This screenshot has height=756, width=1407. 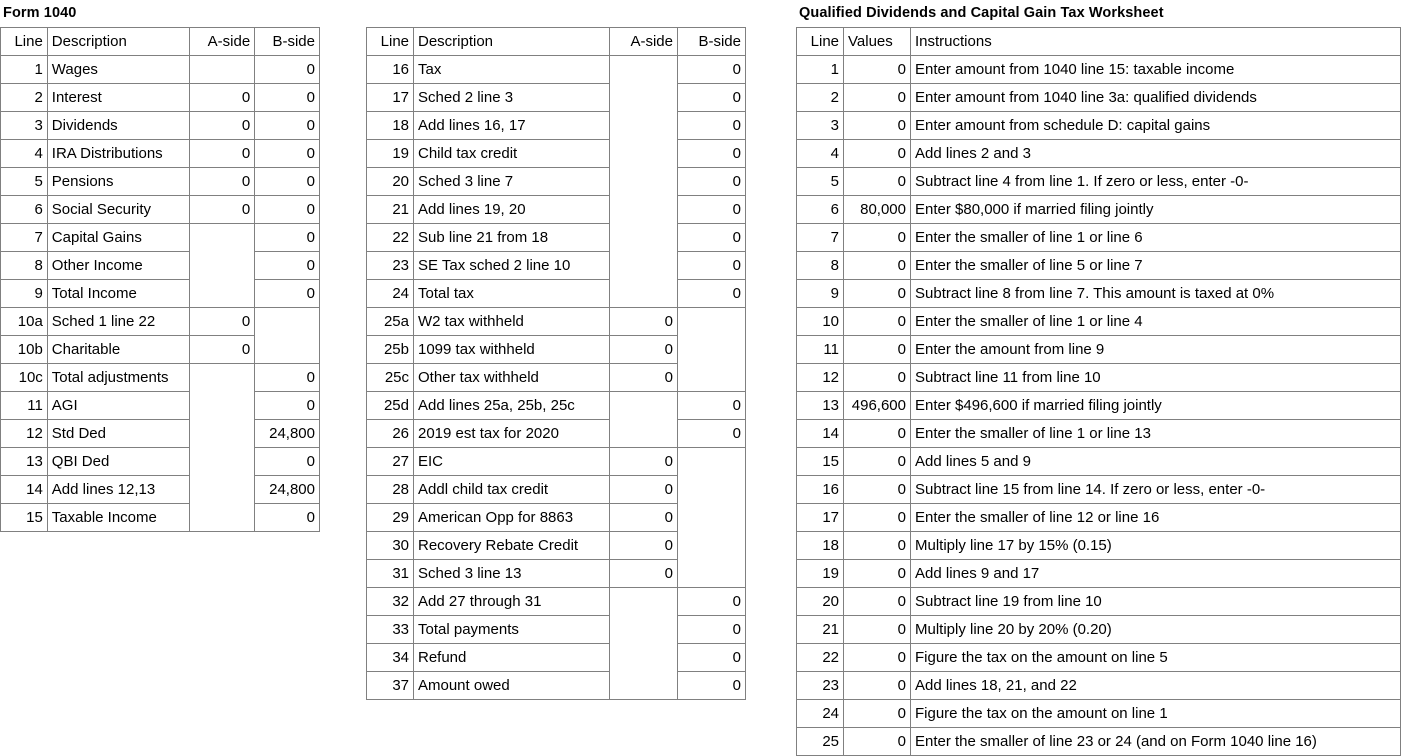 What do you see at coordinates (160, 517) in the screenshot?
I see `table-row: 15 Taxable Income 0` at bounding box center [160, 517].